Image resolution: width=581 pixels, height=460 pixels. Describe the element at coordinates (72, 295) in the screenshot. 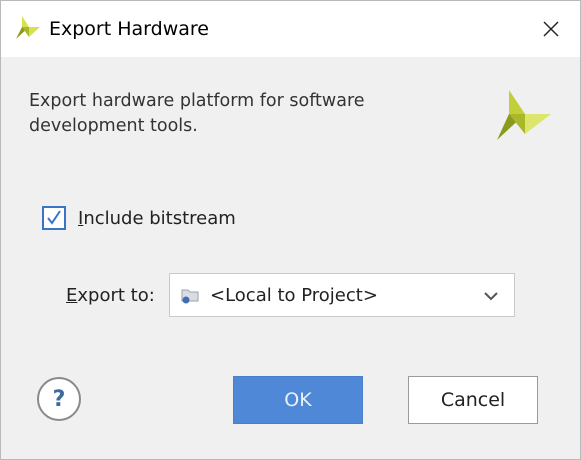

I see `export-to-mnemonic: E` at that location.